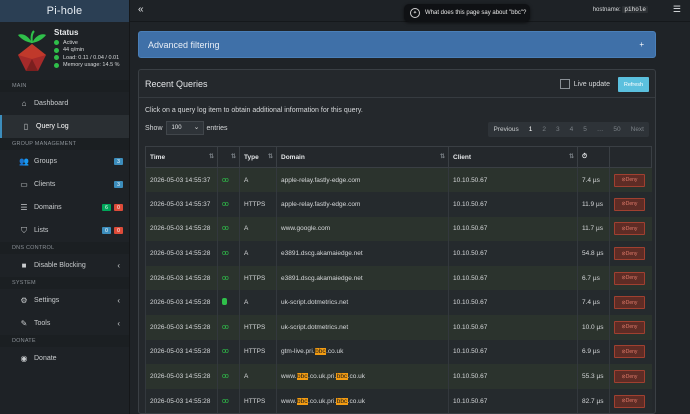  I want to click on entries-label: entries, so click(217, 128).